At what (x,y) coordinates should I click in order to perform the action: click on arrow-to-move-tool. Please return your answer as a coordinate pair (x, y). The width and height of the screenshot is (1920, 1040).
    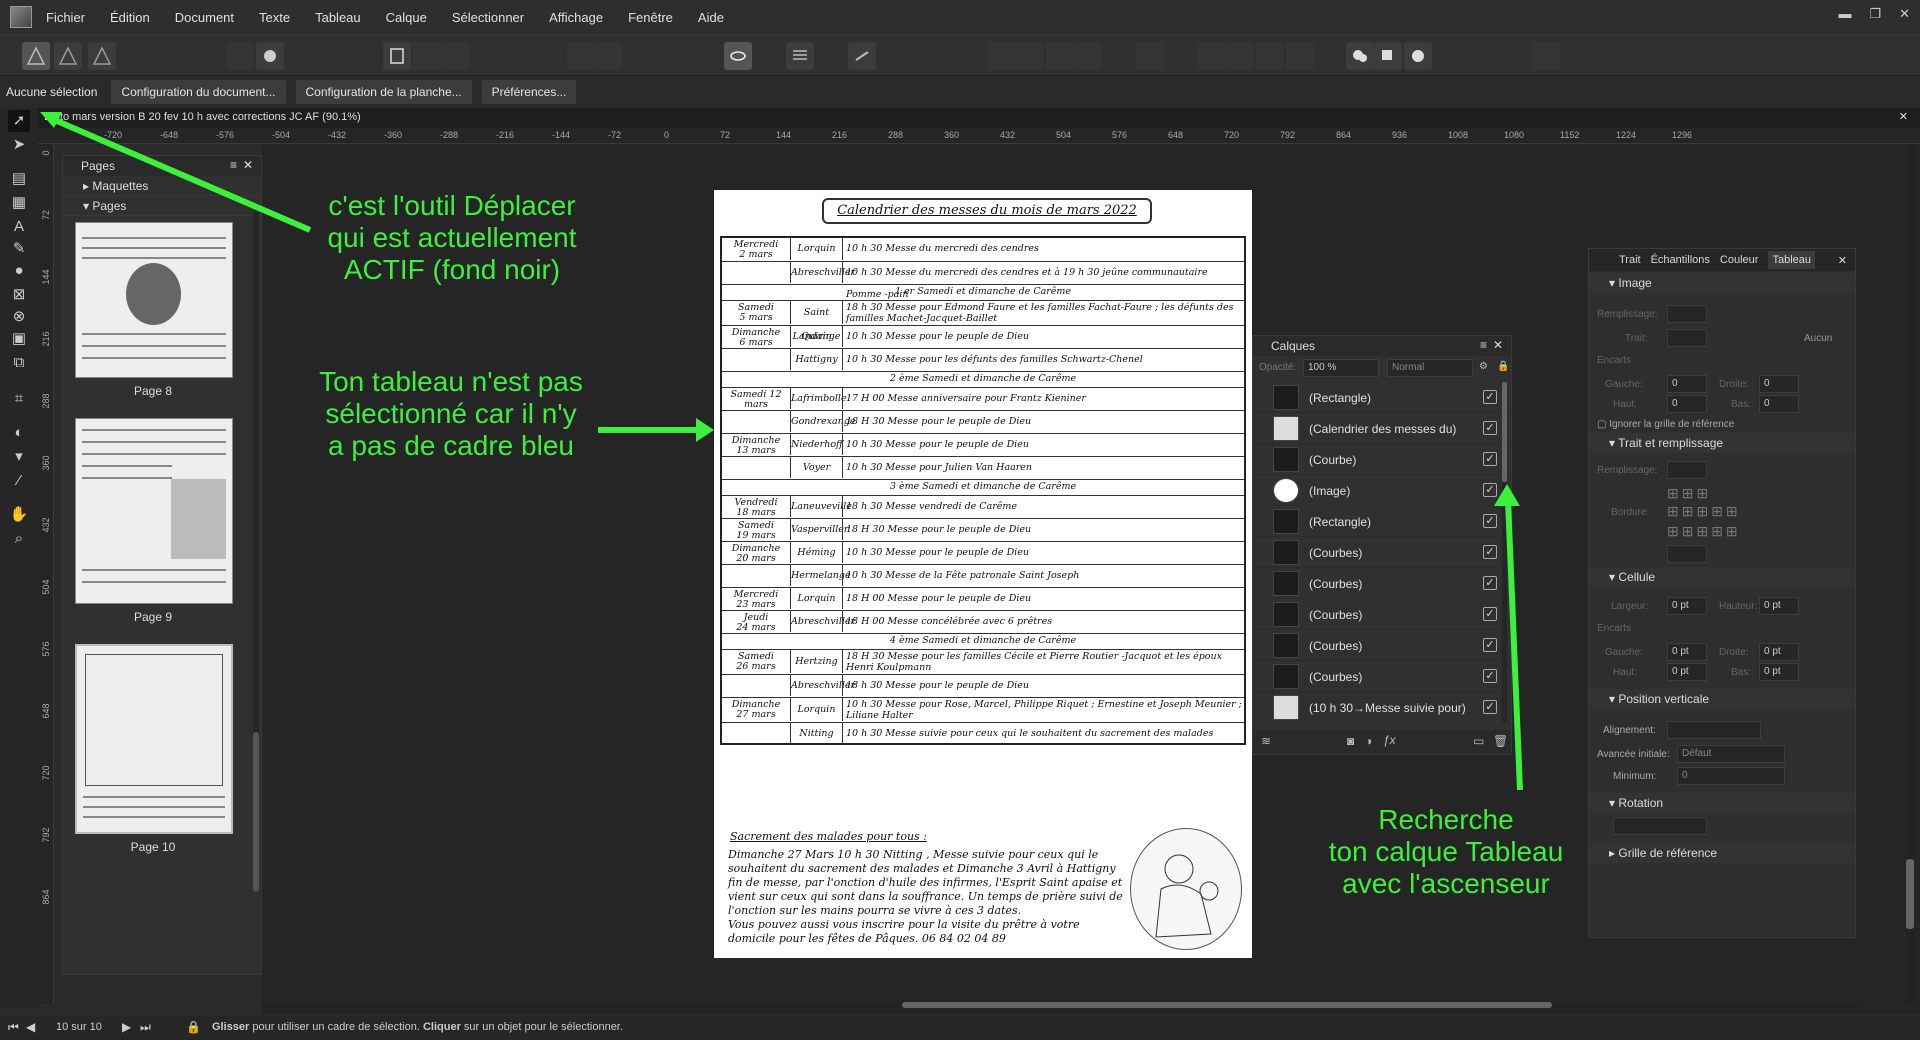
    Looking at the image, I should click on (180, 174).